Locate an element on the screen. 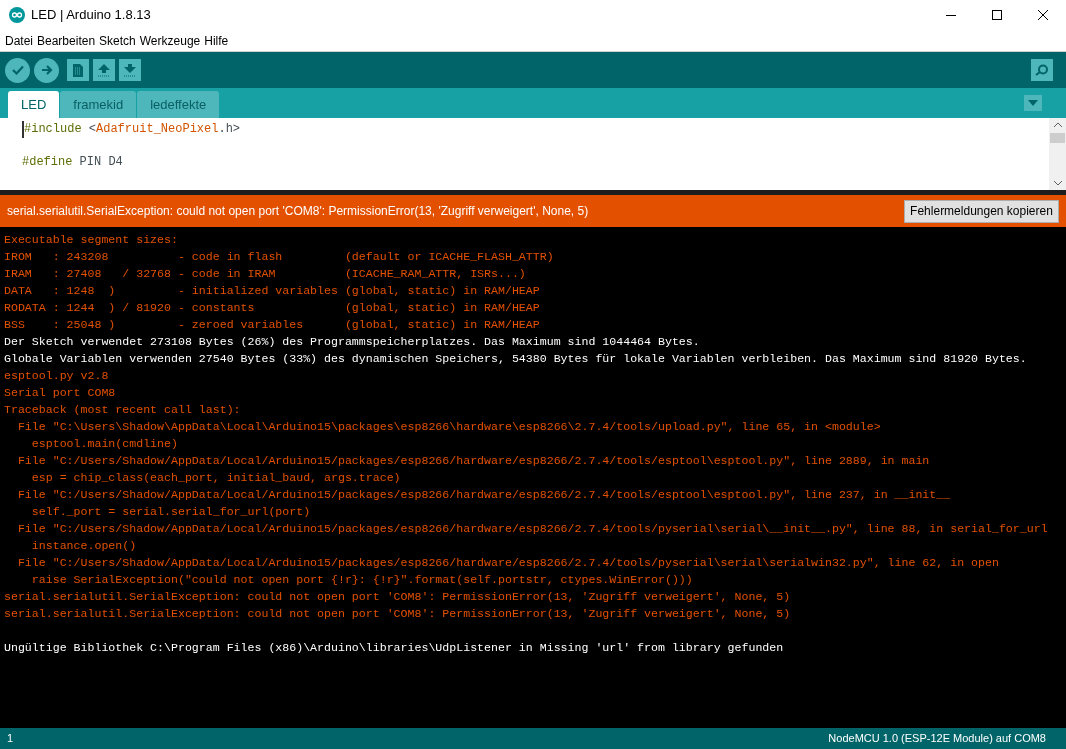 The image size is (1066, 749). console-line: Globale Variablen verwenden 27540 Bytes (33%) des dynamischen Speichers, 54380 Bytes für lokale Variablen verbleiben. Das Maximum sind 81920 Bytes. is located at coordinates (516, 359).